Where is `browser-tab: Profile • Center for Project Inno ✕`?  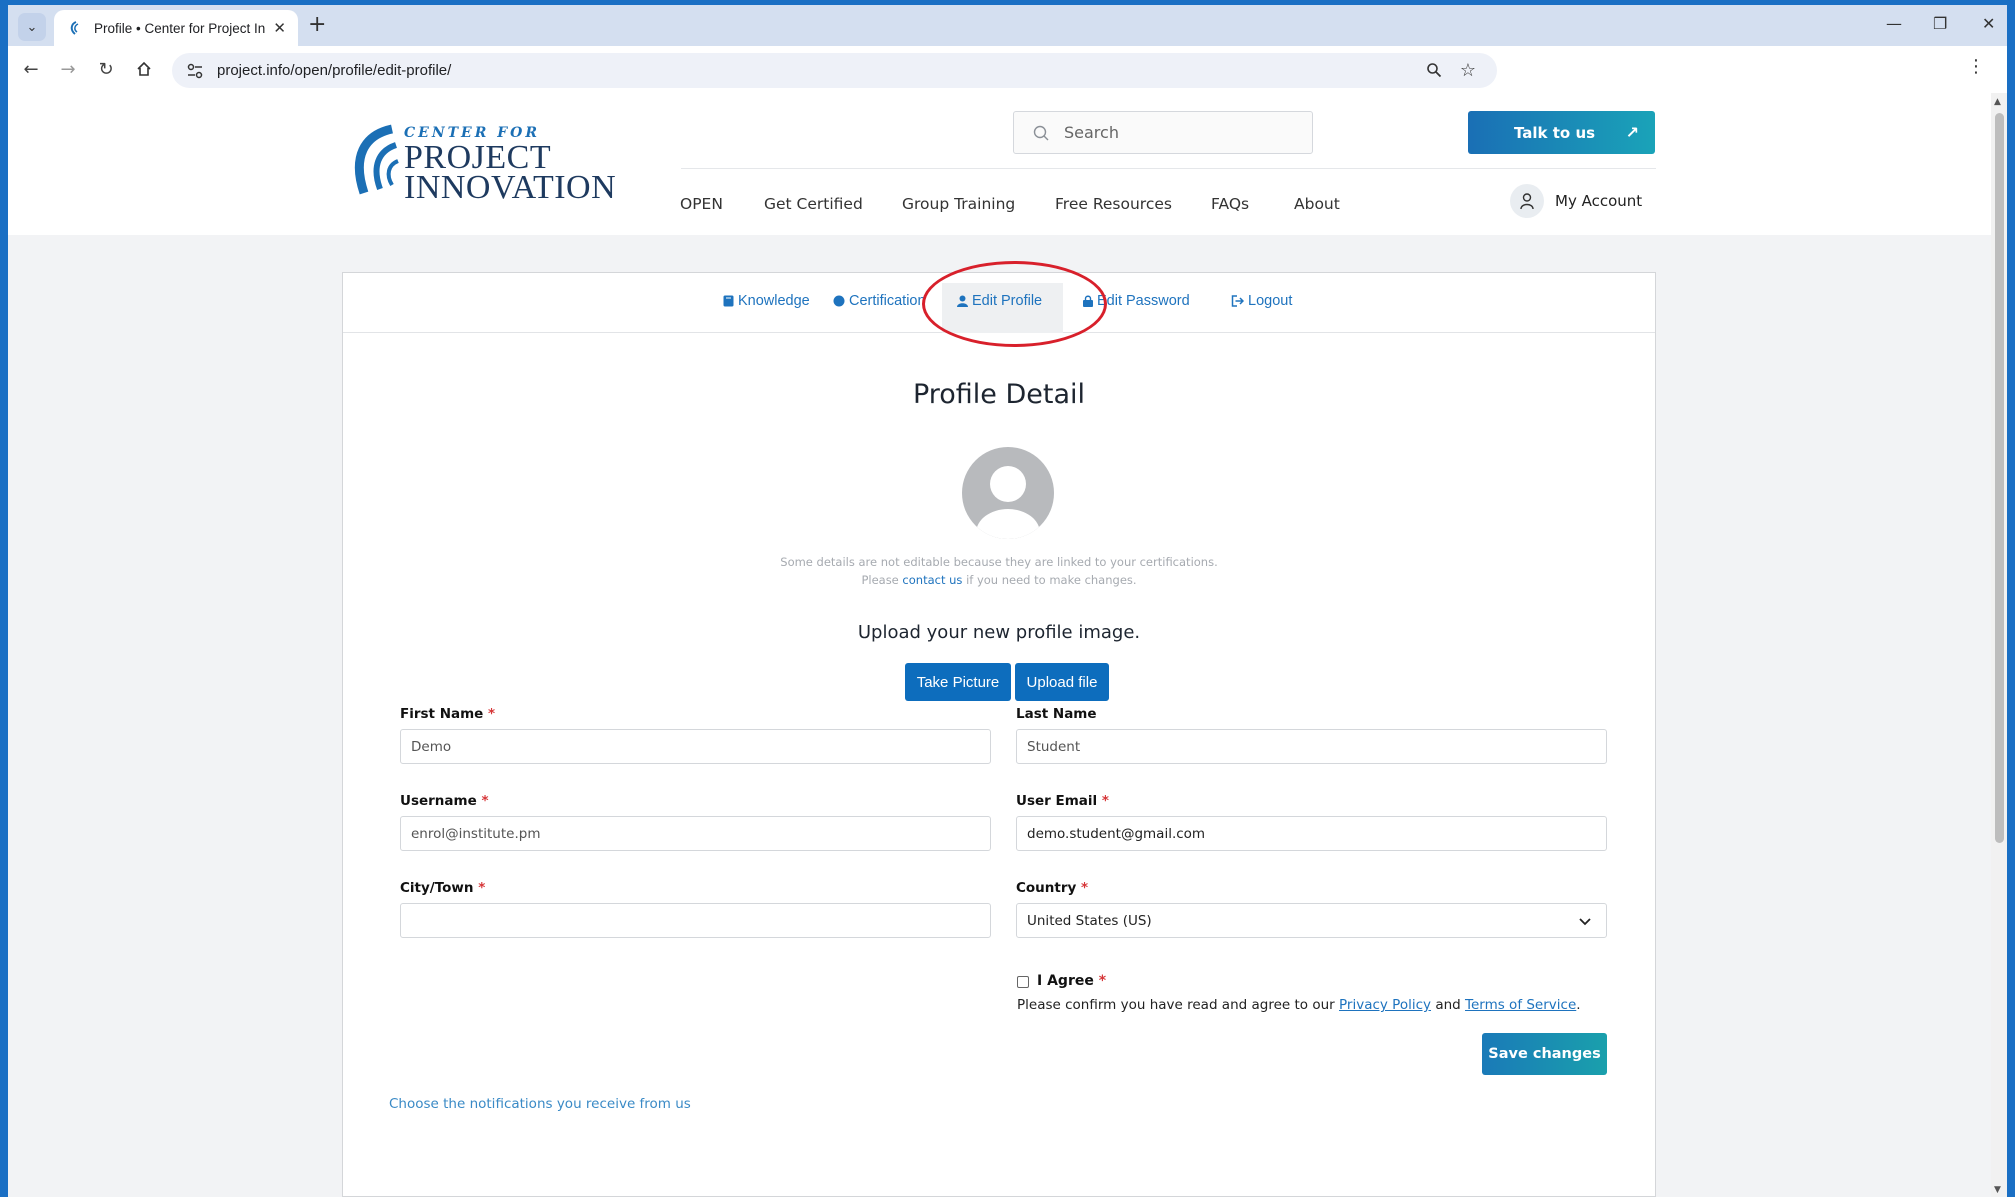
browser-tab: Profile • Center for Project Inno ✕ is located at coordinates (176, 28).